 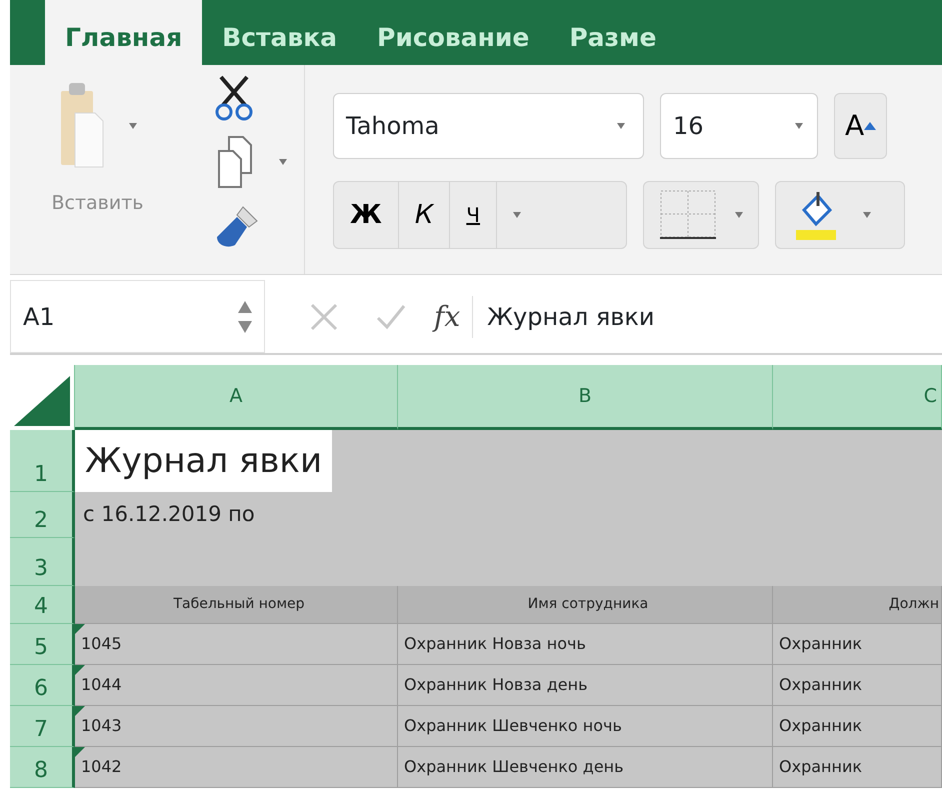 I want to click on date-range-text: с 16.12.2019 по, so click(x=236, y=515).